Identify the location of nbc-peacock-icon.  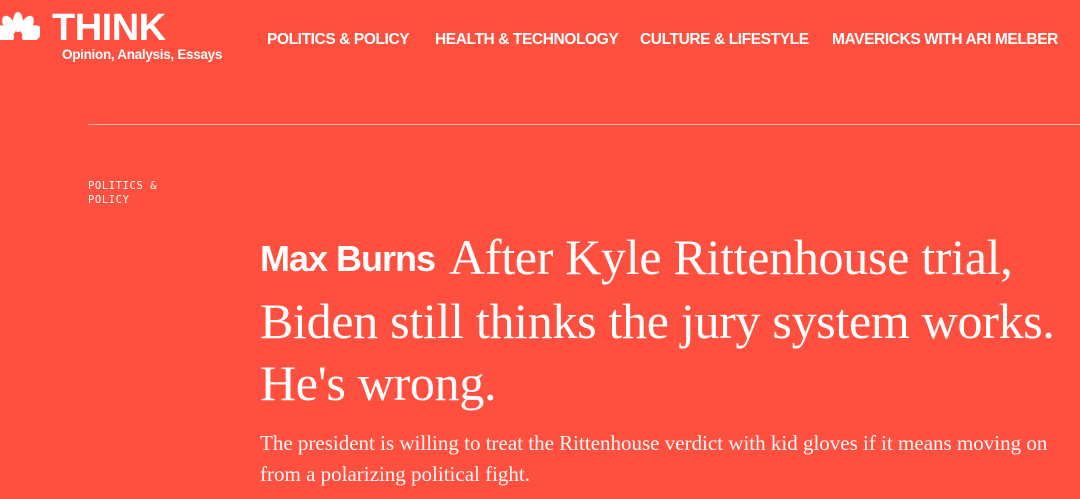
(20, 30).